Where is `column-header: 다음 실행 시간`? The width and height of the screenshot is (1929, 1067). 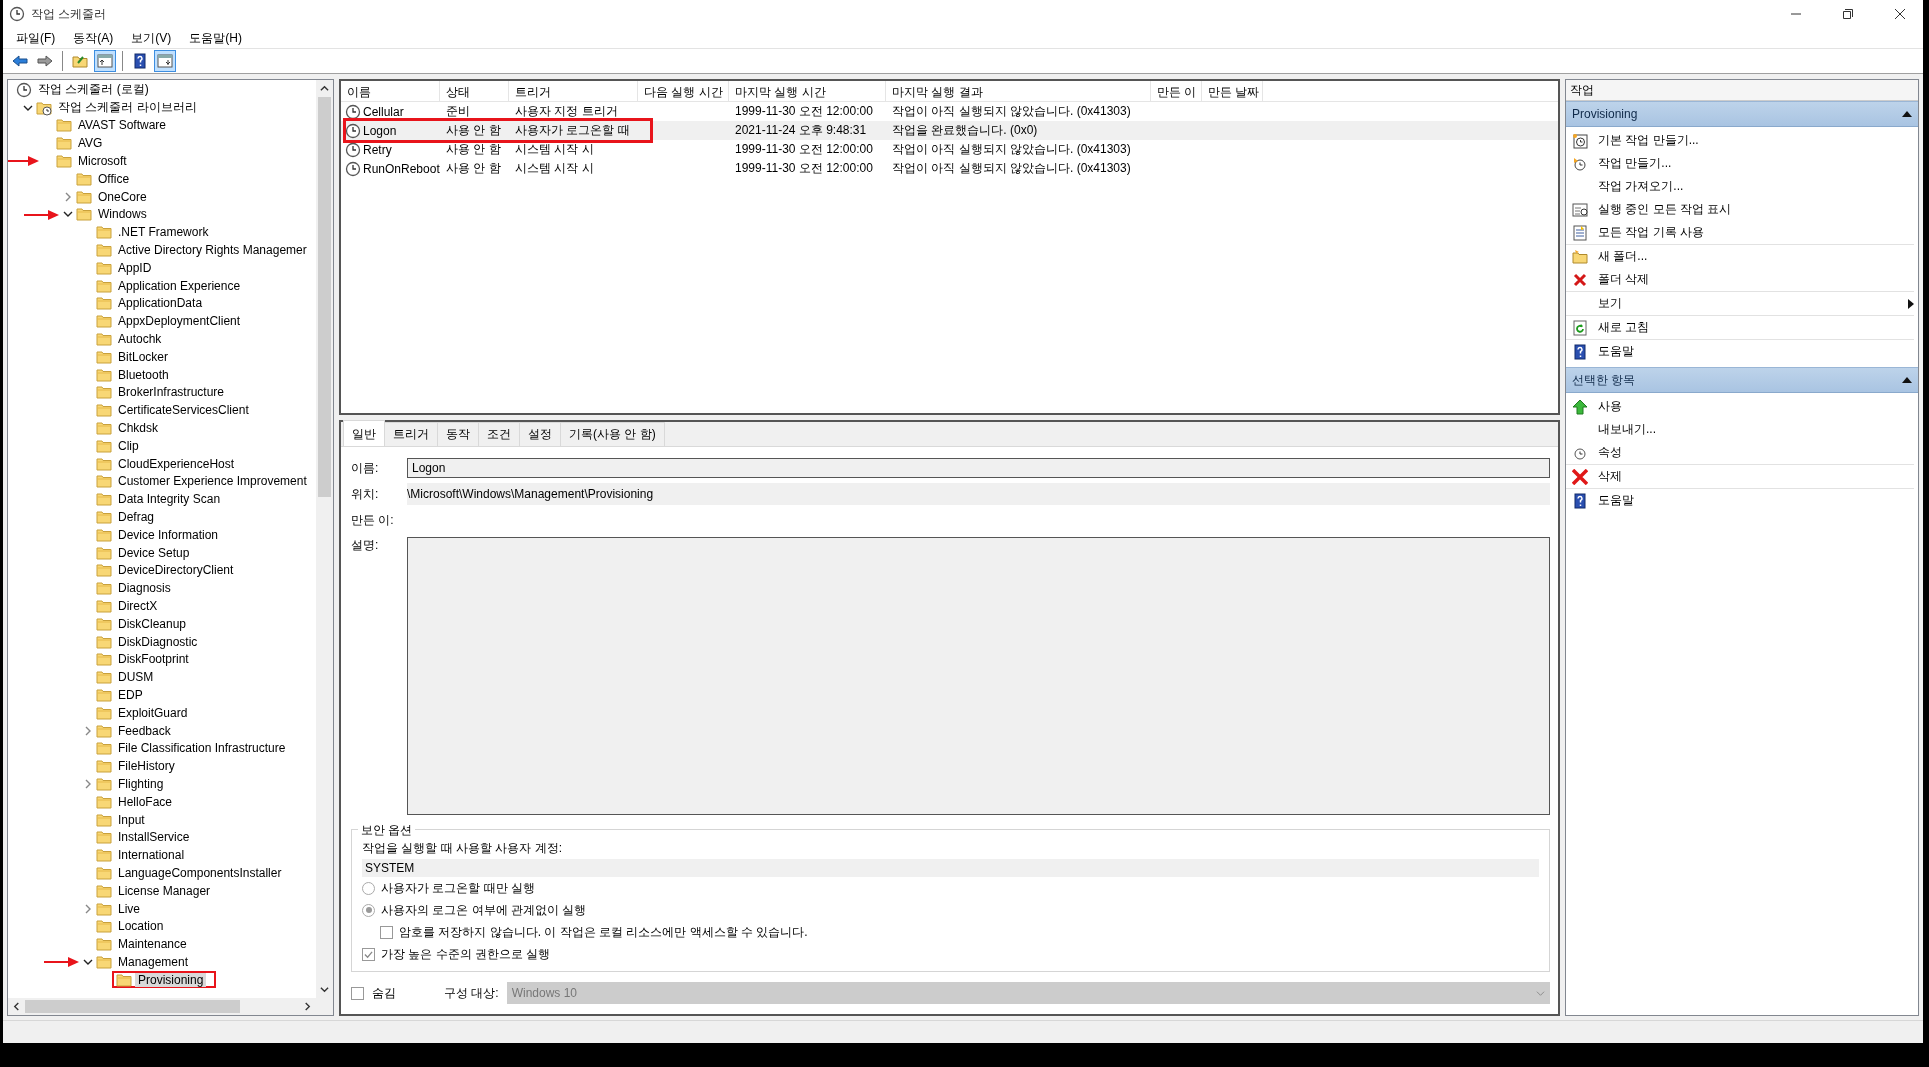
column-header: 다음 실행 시간 is located at coordinates (683, 91).